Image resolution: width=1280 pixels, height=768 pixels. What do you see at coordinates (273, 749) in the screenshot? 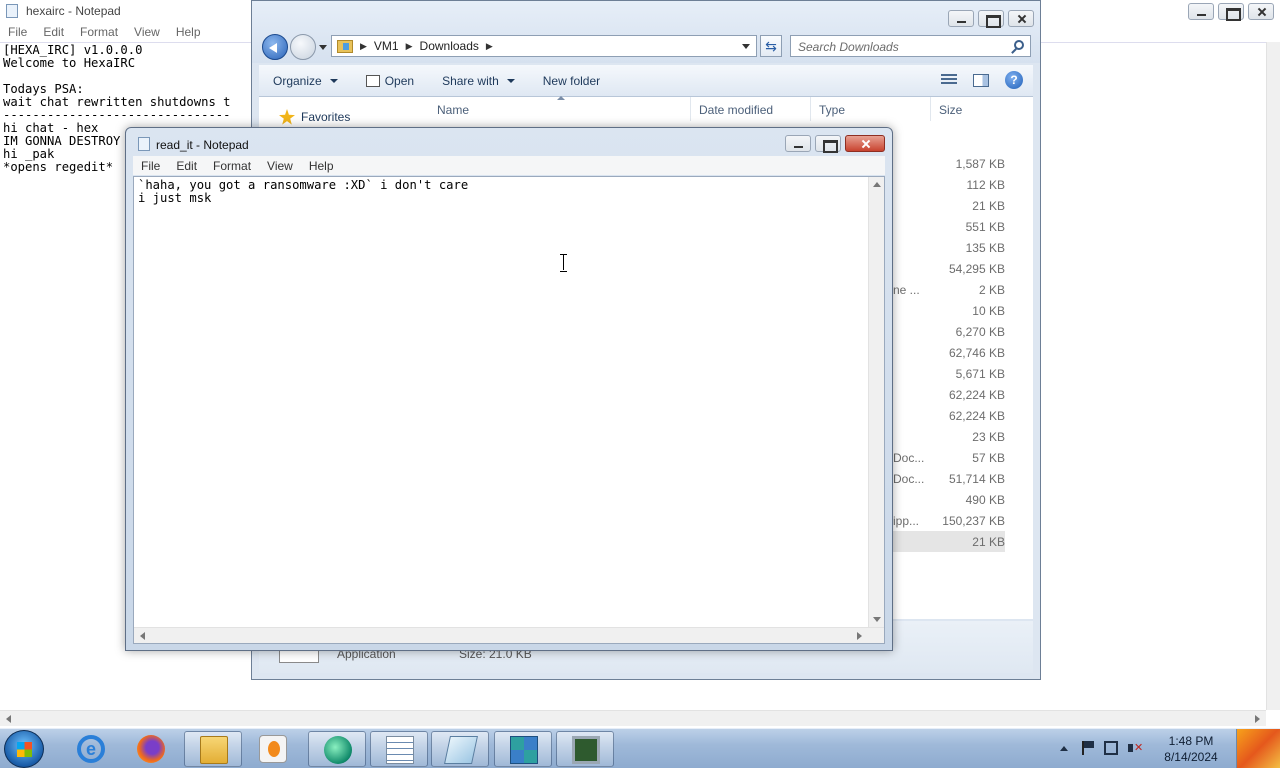
I see `taskbar-media-player` at bounding box center [273, 749].